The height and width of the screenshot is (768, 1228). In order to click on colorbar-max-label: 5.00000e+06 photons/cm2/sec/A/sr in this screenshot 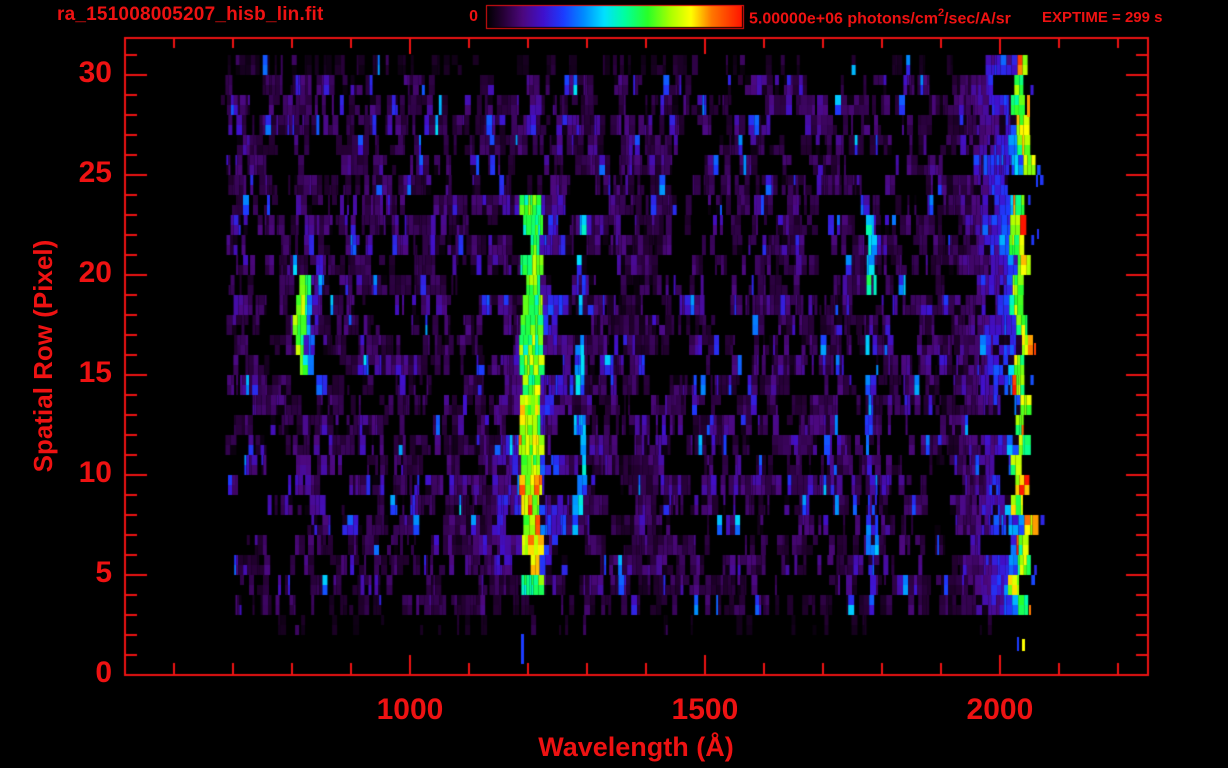, I will do `click(880, 17)`.